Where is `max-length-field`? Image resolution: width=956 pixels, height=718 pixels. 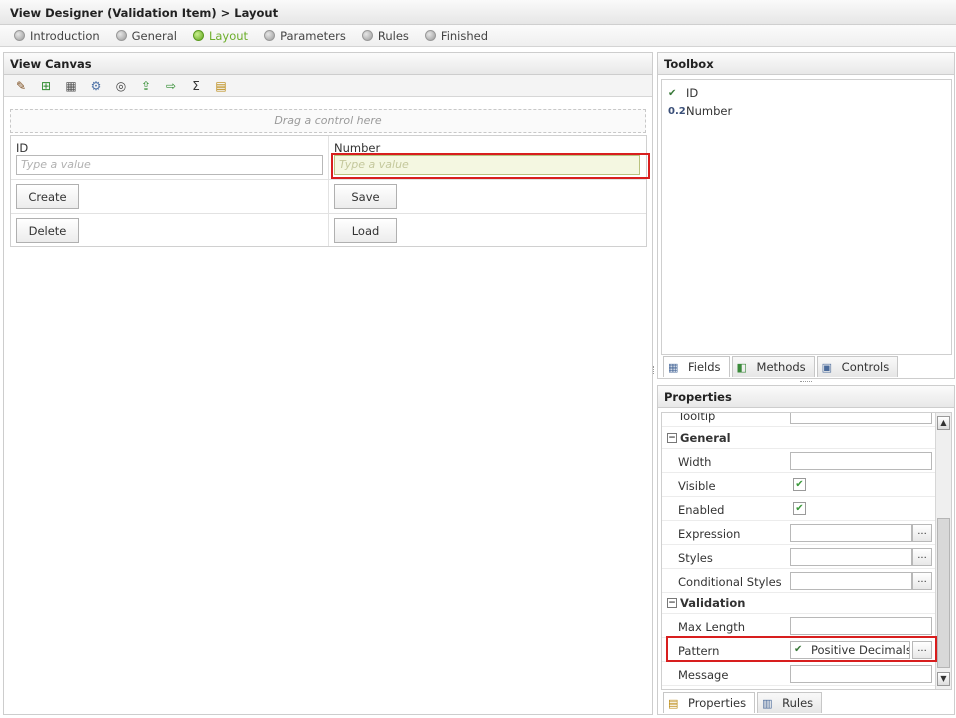 max-length-field is located at coordinates (861, 626).